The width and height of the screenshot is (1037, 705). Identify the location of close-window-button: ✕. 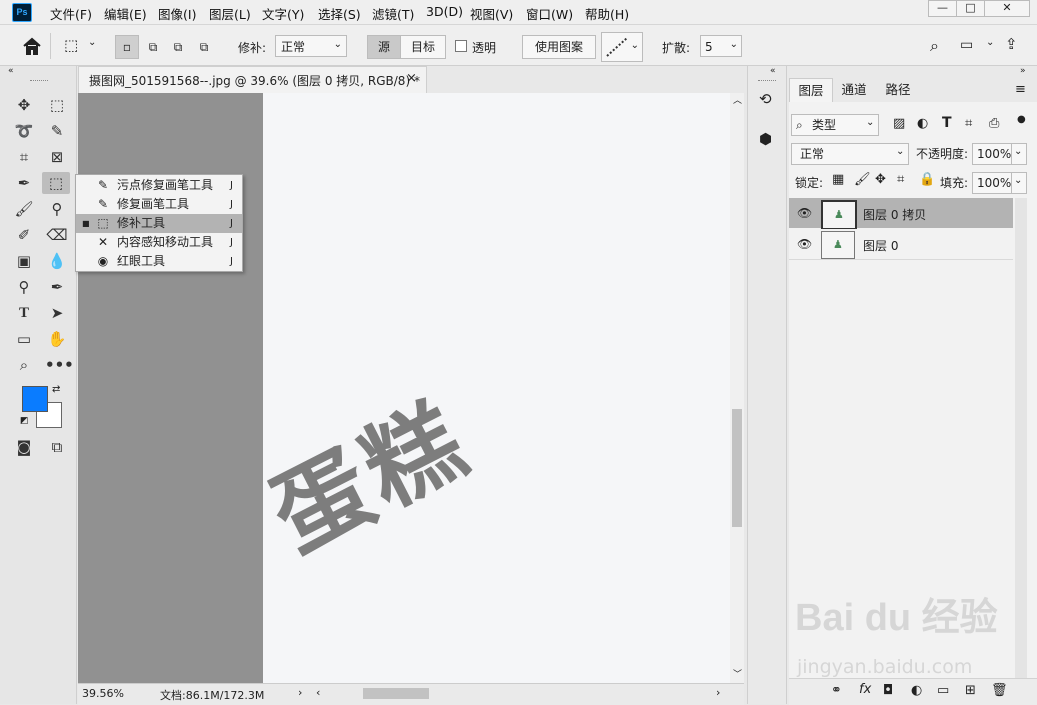
(1007, 8).